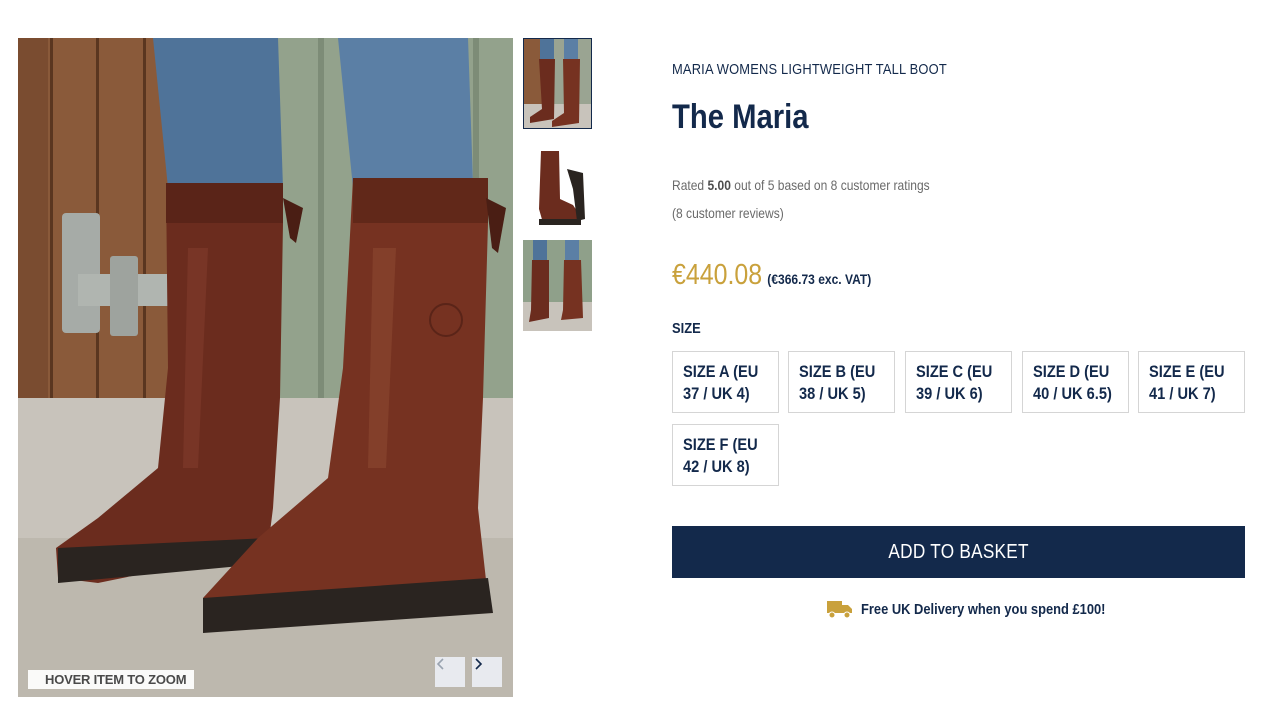  I want to click on size-option-e: SIZE E (EU 41 / UK 7), so click(1191, 382).